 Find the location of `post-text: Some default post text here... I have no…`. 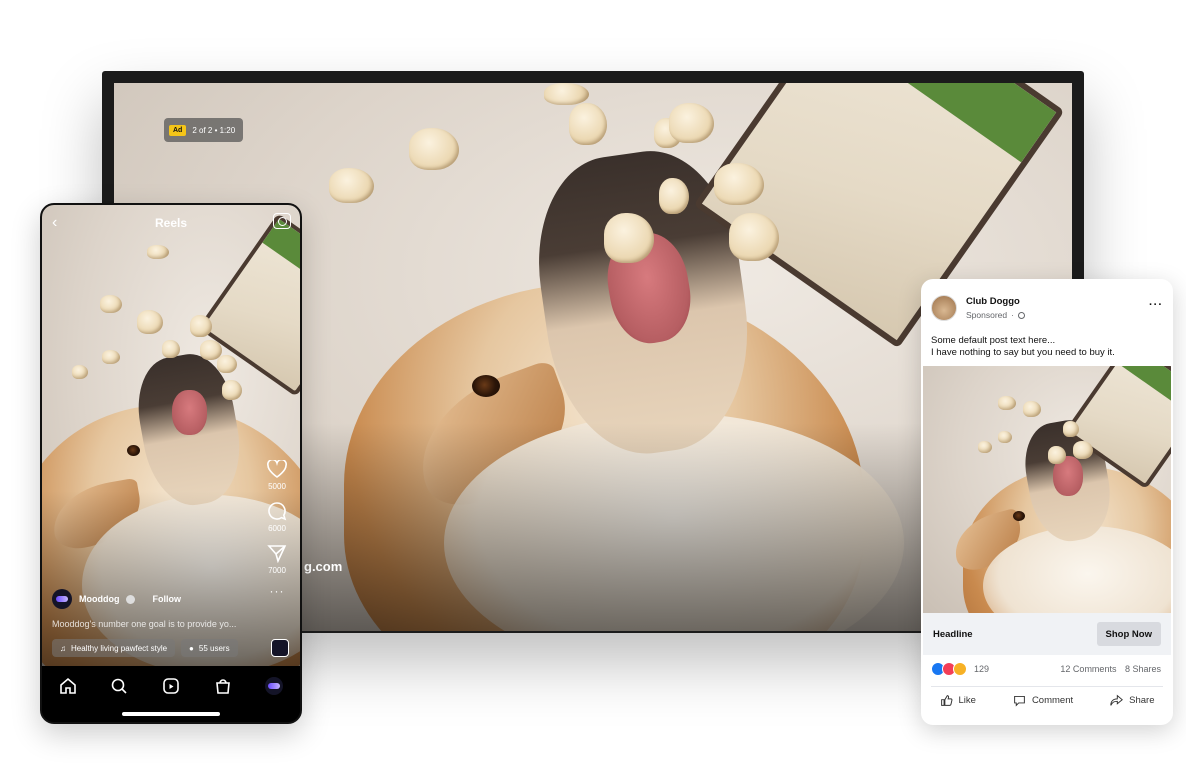

post-text: Some default post text here... I have no… is located at coordinates (1023, 347).